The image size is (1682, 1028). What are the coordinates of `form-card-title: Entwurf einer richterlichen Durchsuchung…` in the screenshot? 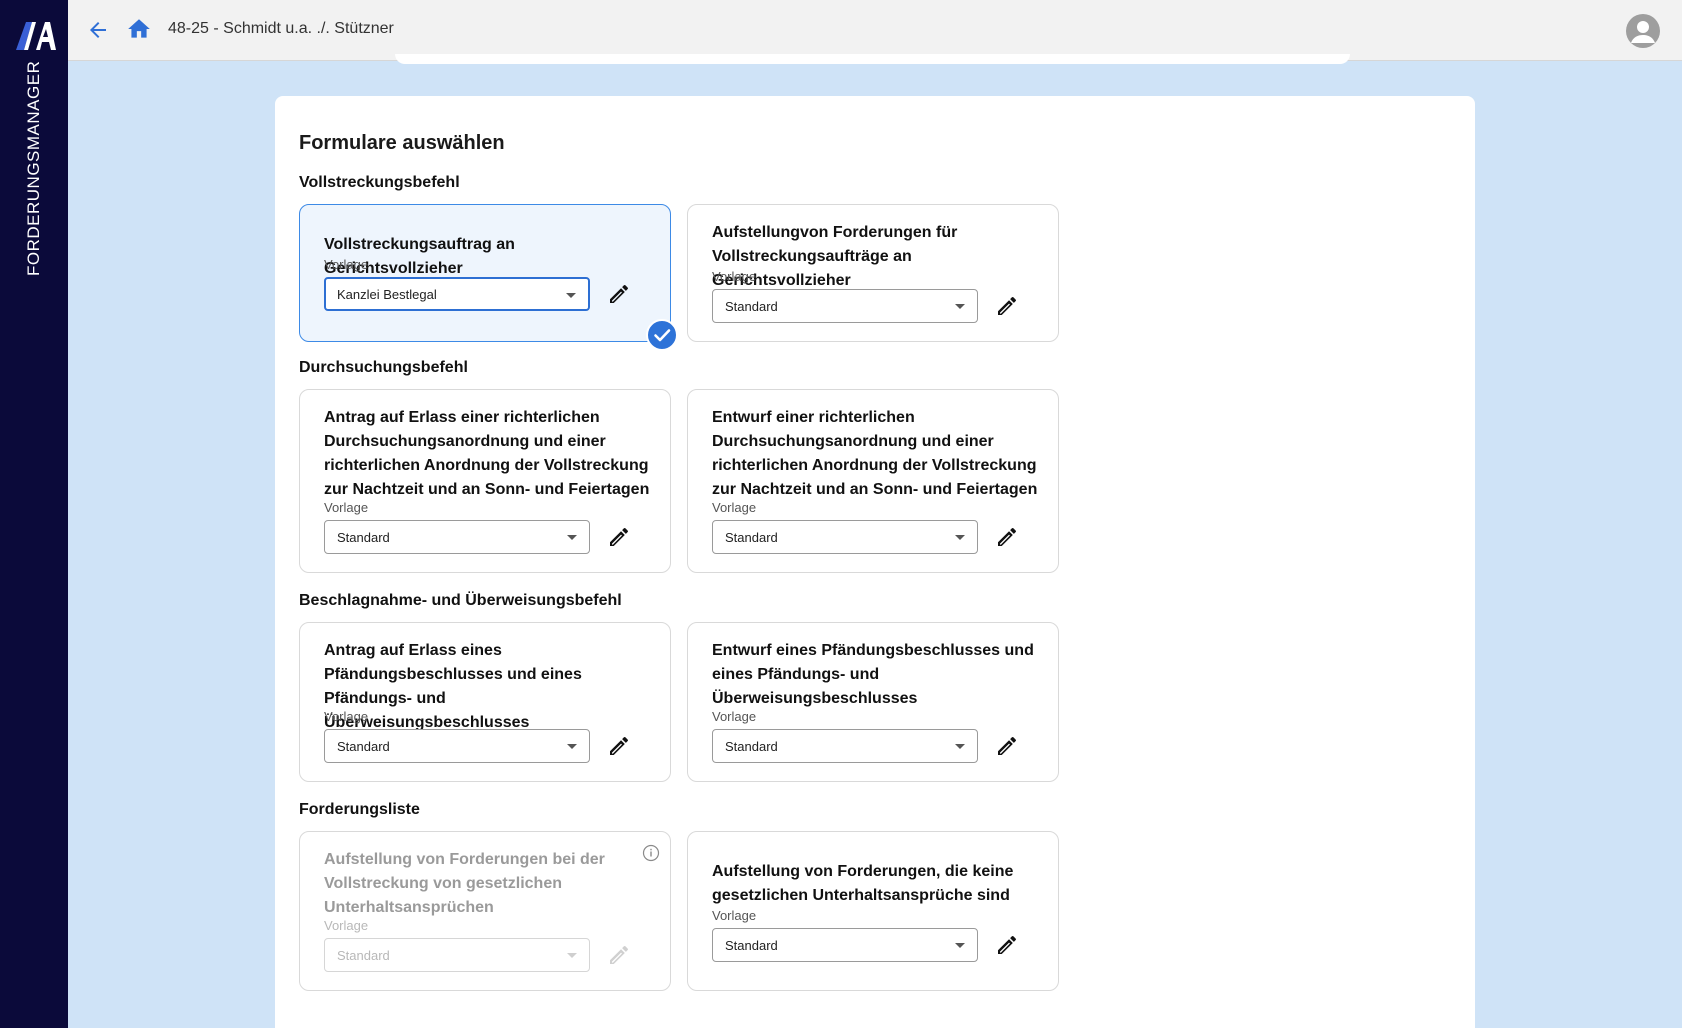 It's located at (875, 453).